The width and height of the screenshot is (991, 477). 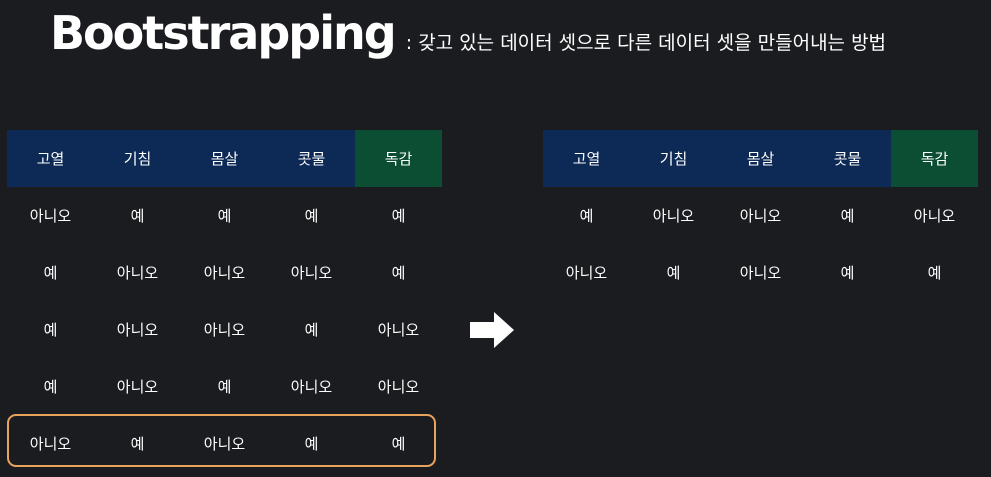 I want to click on title-subtitle: : 갖고 있는 데이터 셋으로 다른 데이터 셋을 만들어내는 방법, so click(x=646, y=43).